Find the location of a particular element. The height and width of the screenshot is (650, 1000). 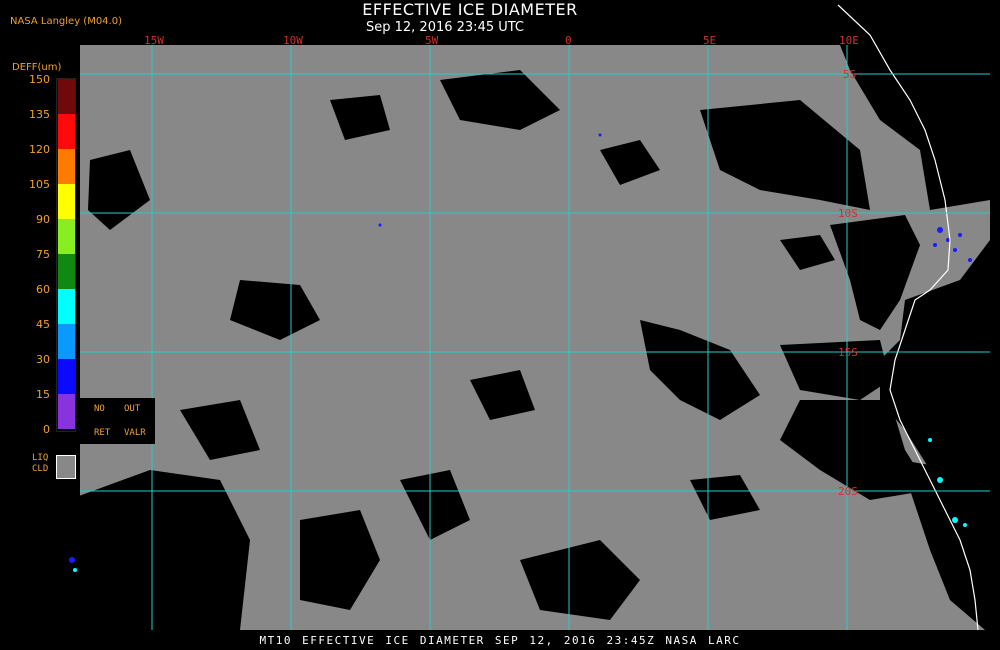

legend-tick-label: 0 is located at coordinates (46, 429).